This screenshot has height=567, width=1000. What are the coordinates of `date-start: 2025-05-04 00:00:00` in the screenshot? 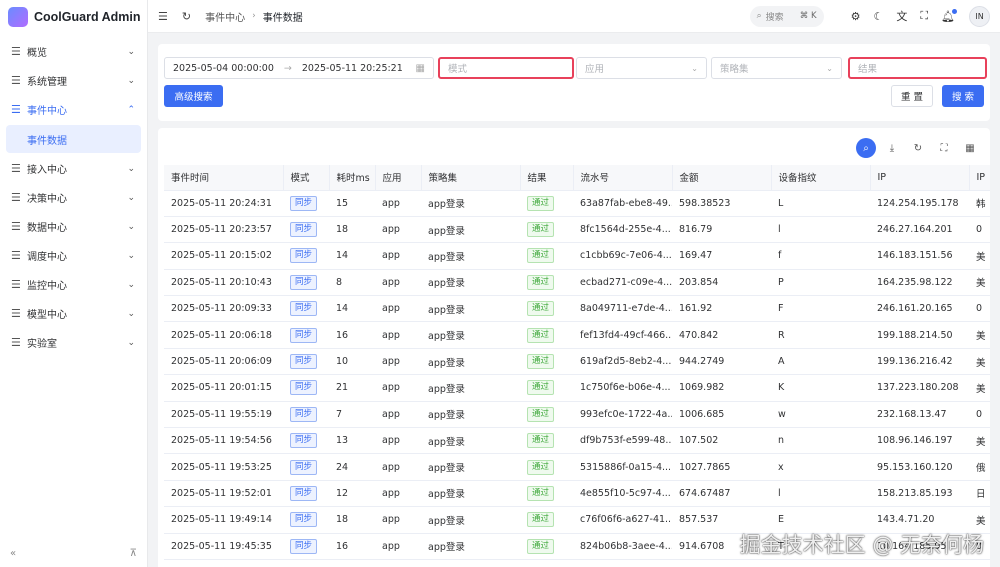 It's located at (223, 68).